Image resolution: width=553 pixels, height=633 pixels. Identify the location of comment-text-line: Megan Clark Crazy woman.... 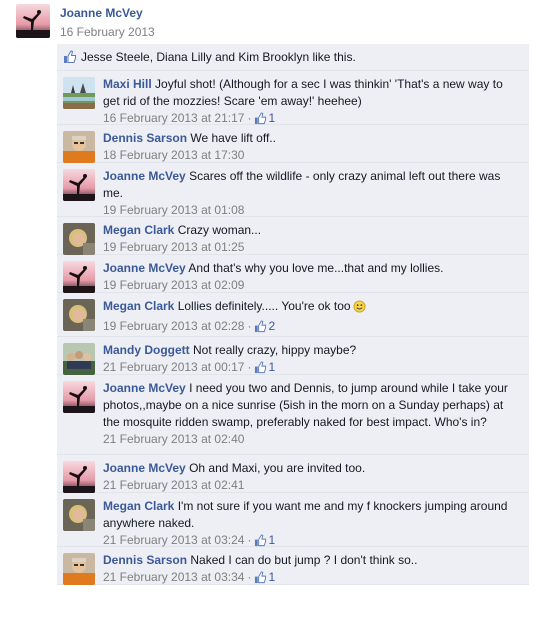
(311, 230).